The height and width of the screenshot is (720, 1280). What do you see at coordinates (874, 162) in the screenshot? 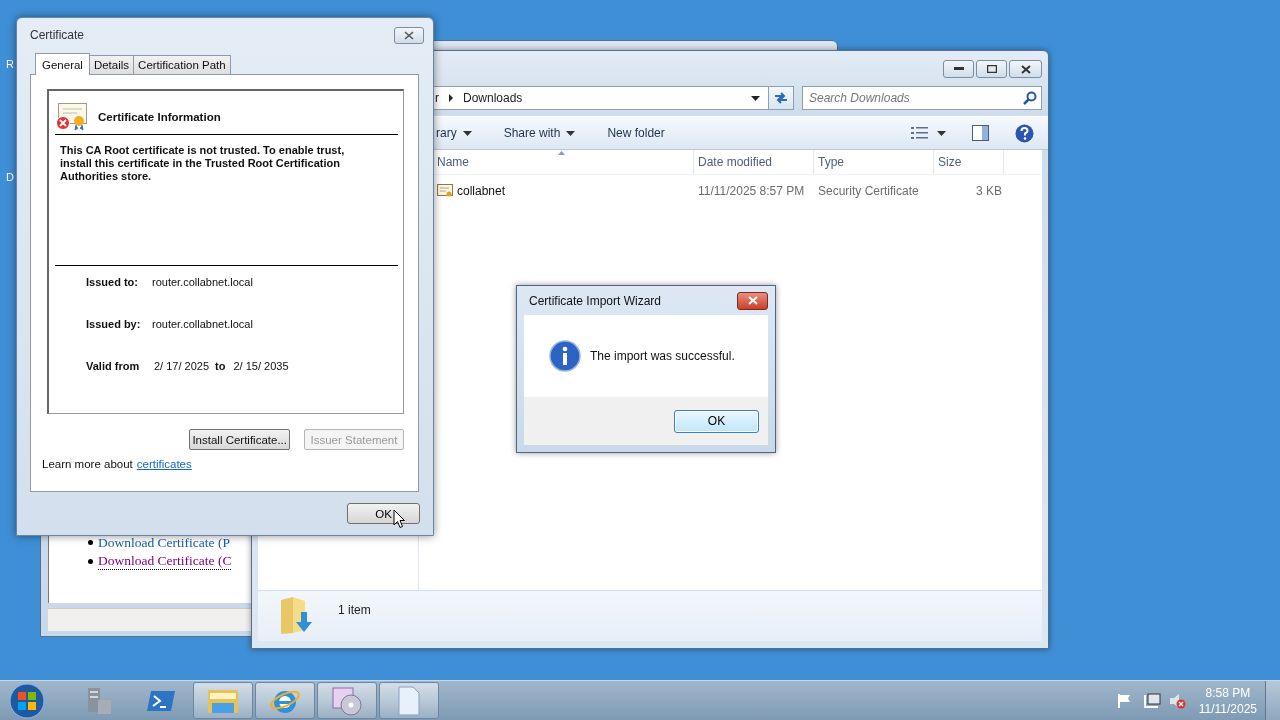
I see `column-header: Type` at bounding box center [874, 162].